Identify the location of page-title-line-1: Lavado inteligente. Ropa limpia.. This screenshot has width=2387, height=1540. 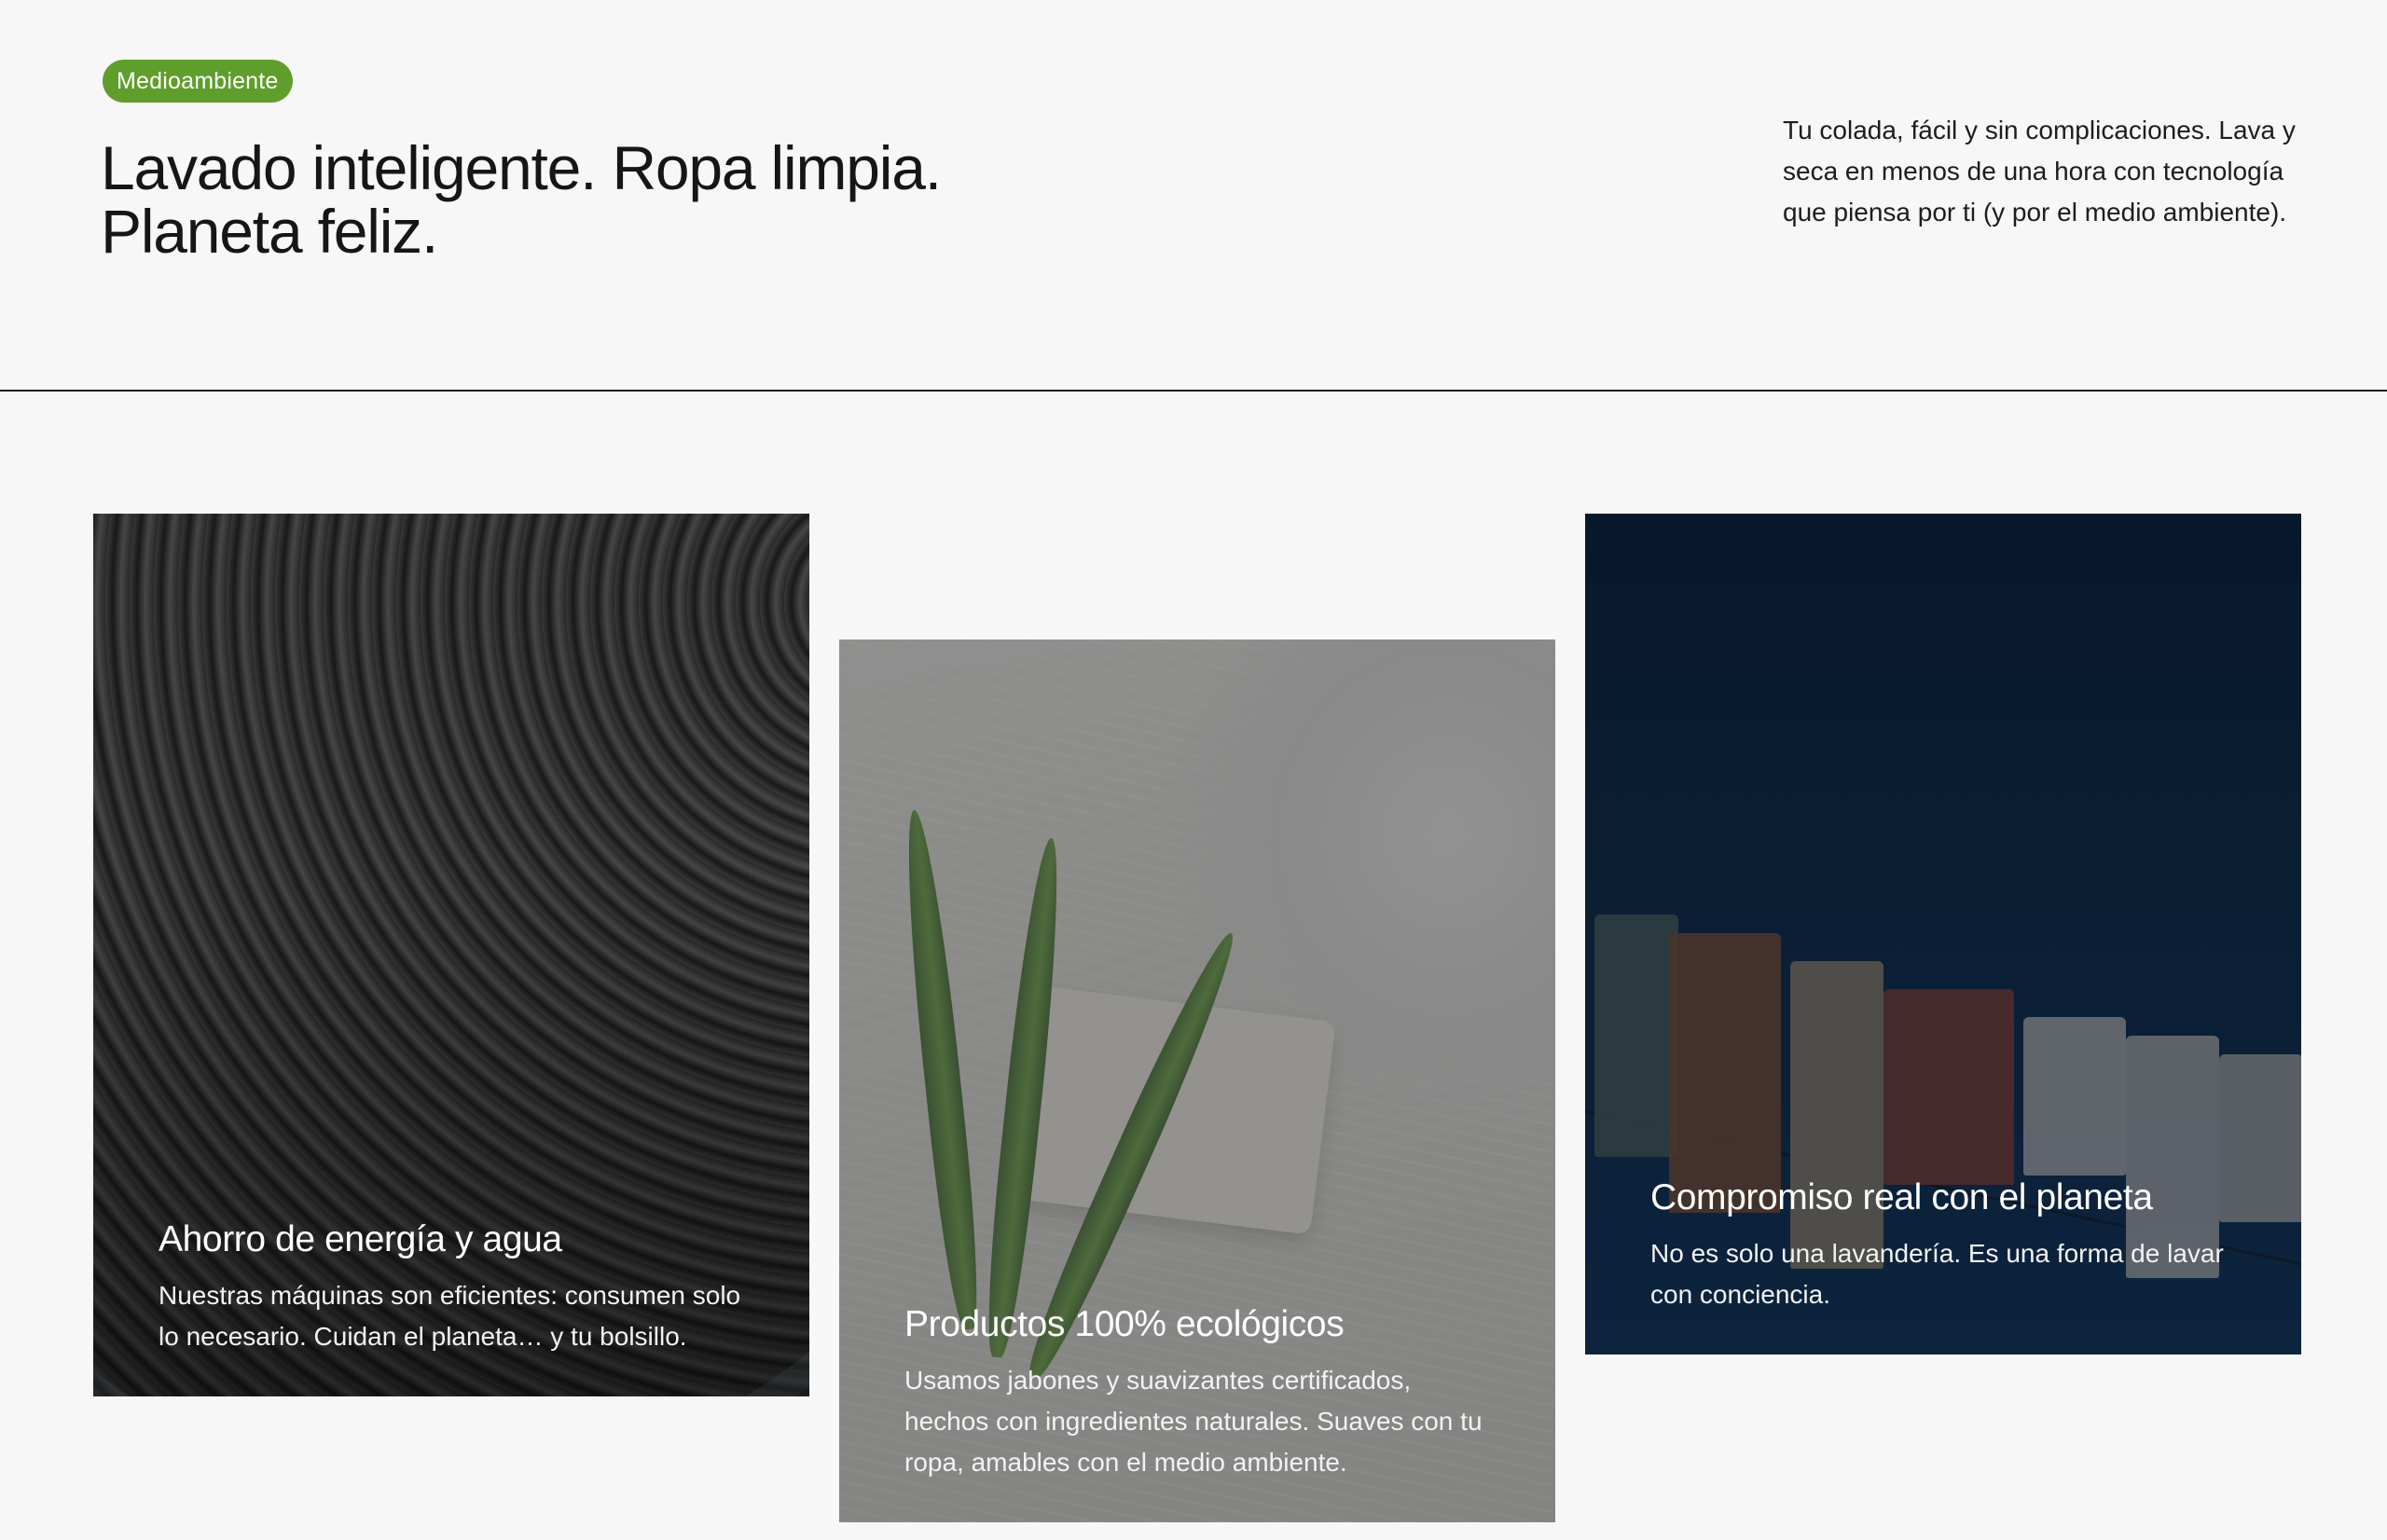
(521, 167).